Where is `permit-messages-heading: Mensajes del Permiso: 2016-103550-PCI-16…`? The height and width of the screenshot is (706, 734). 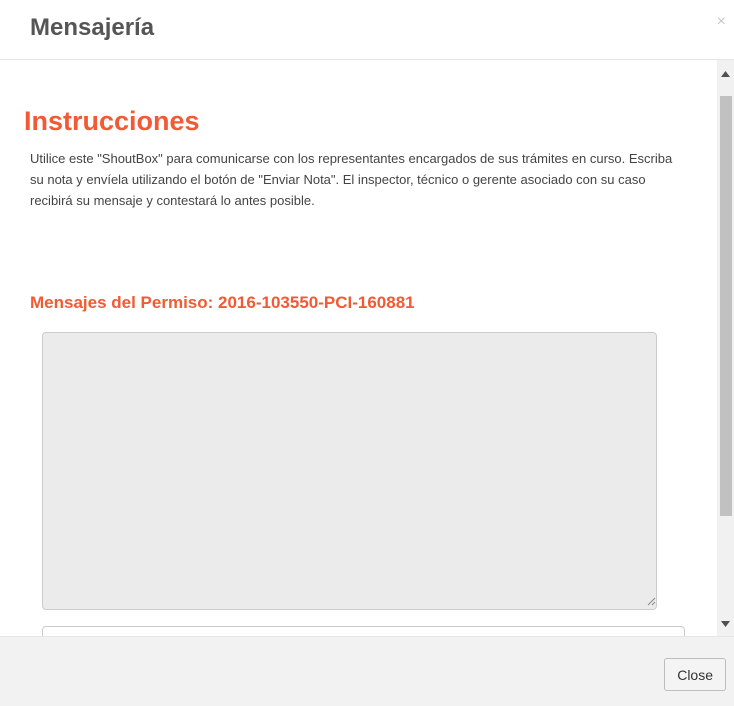
permit-messages-heading: Mensajes del Permiso: 2016-103550-PCI-16… is located at coordinates (222, 302).